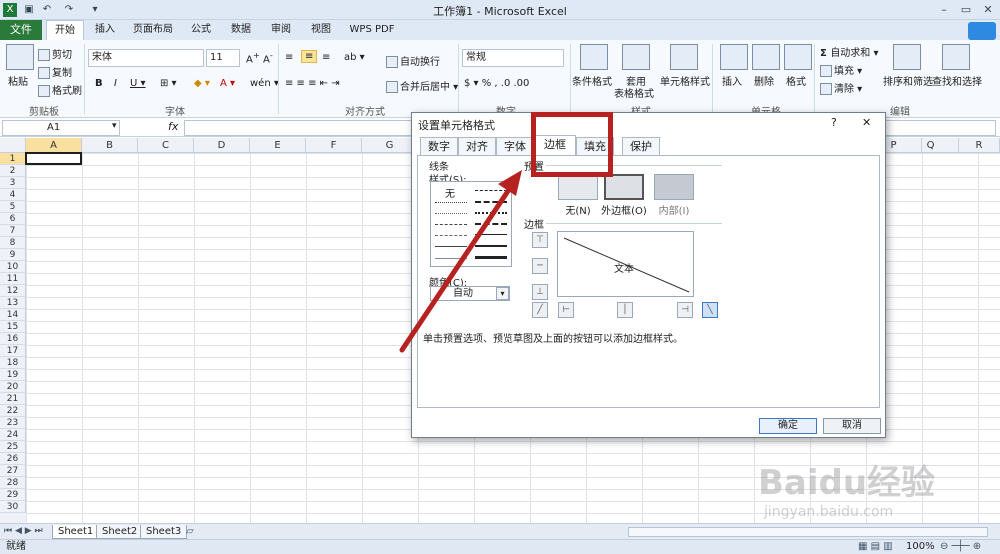 The width and height of the screenshot is (1000, 554). What do you see at coordinates (99, 83) in the screenshot?
I see `bold-icon: B` at bounding box center [99, 83].